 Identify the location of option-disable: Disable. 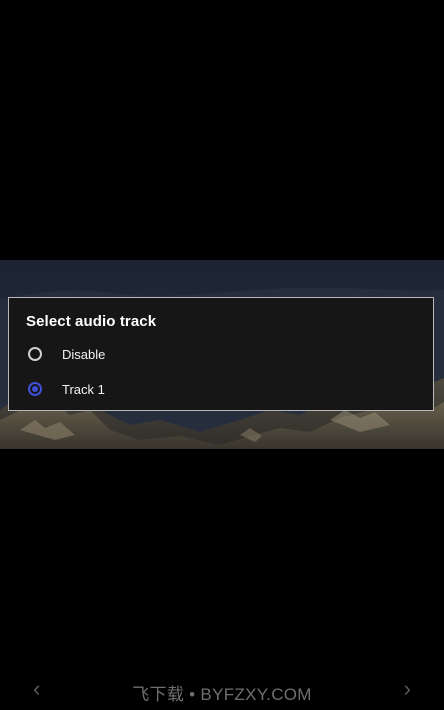
(221, 355).